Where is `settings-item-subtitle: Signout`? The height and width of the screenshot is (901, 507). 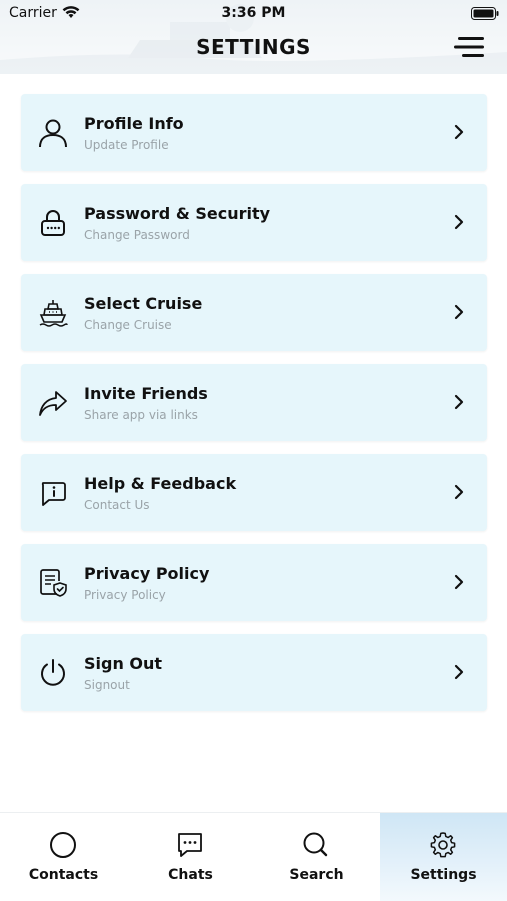
settings-item-subtitle: Signout is located at coordinates (107, 685).